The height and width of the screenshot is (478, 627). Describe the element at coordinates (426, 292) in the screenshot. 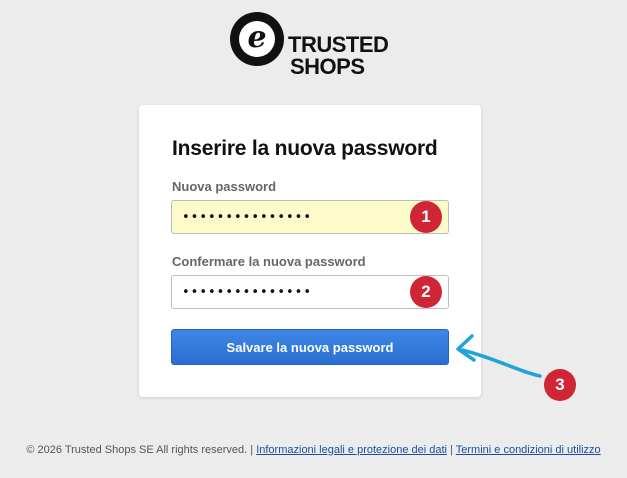

I see `step-2-badge: 2` at that location.